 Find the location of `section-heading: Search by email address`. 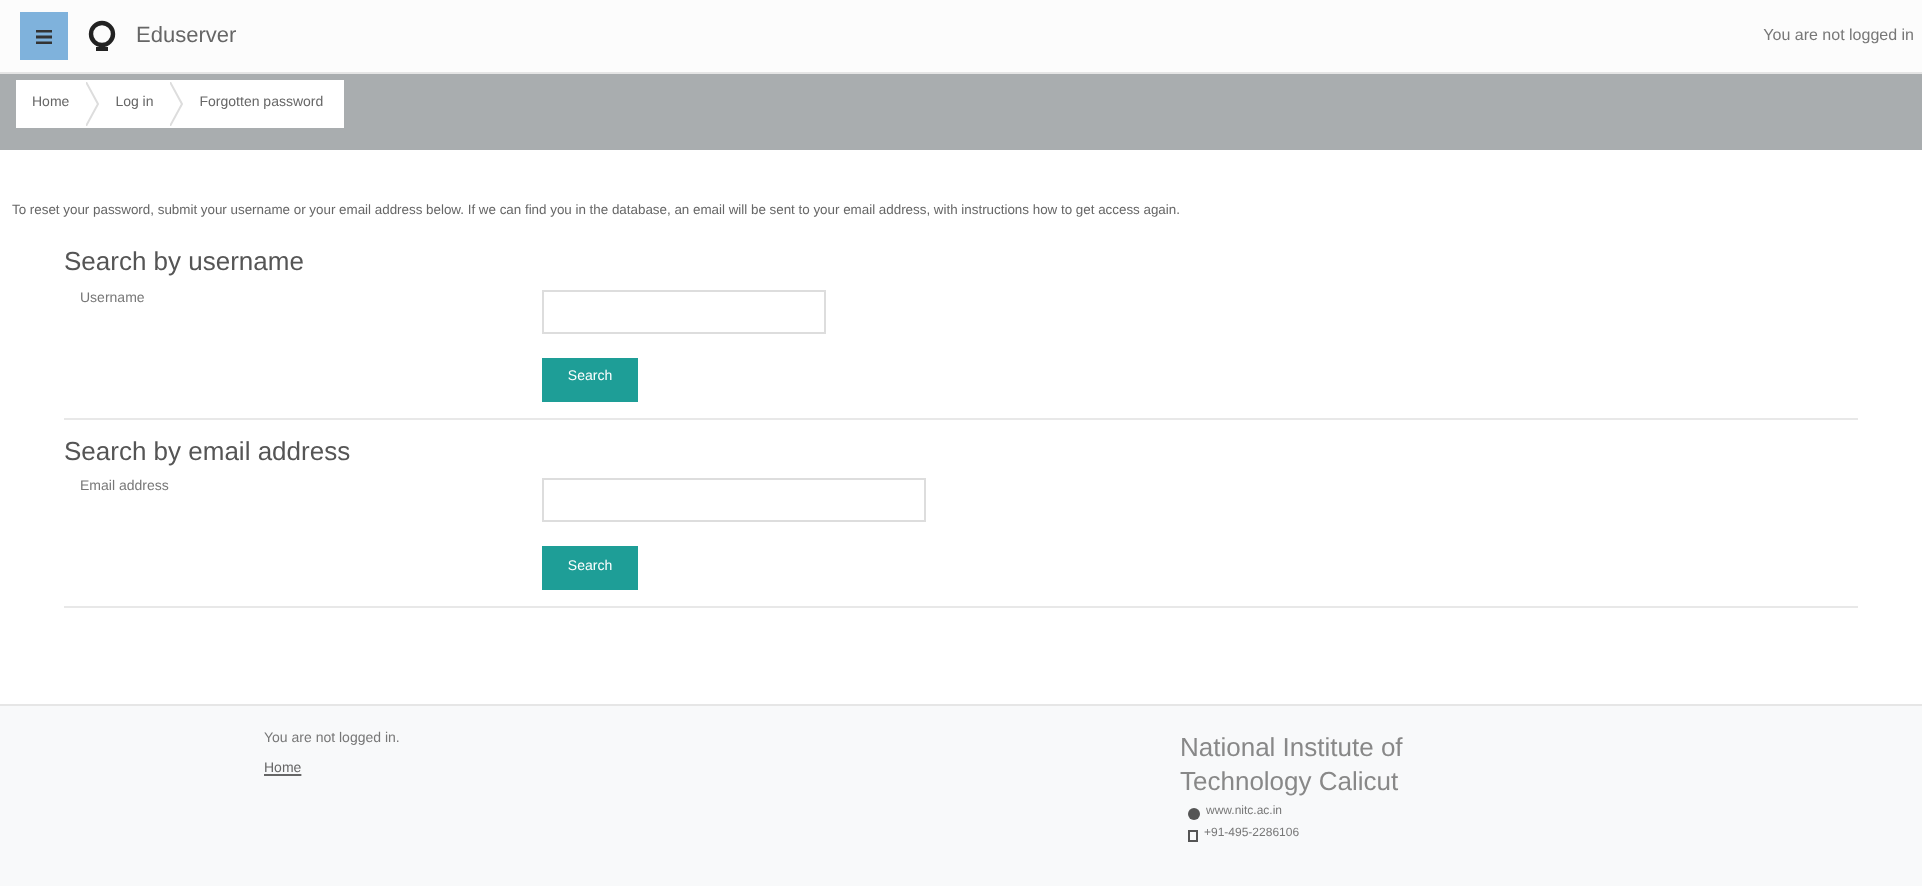

section-heading: Search by email address is located at coordinates (208, 451).